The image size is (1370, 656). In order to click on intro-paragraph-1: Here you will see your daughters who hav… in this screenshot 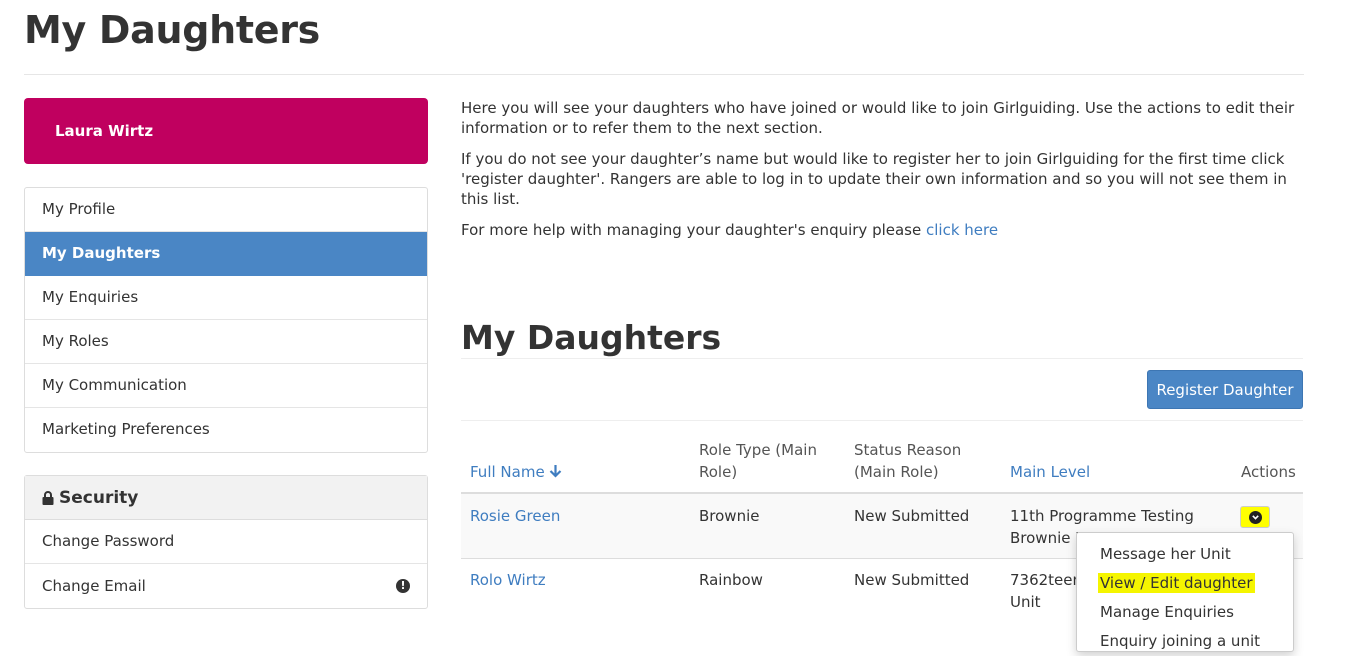, I will do `click(878, 118)`.